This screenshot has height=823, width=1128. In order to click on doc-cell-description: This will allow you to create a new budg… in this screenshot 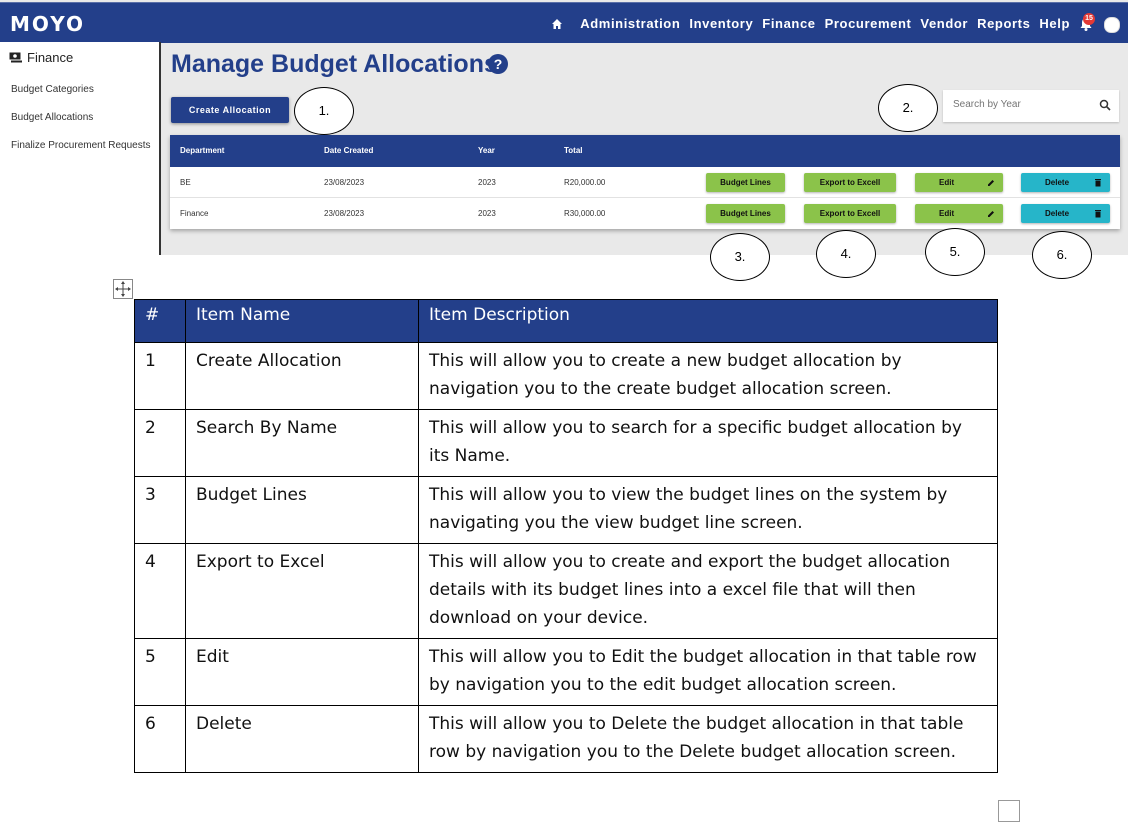, I will do `click(708, 376)`.